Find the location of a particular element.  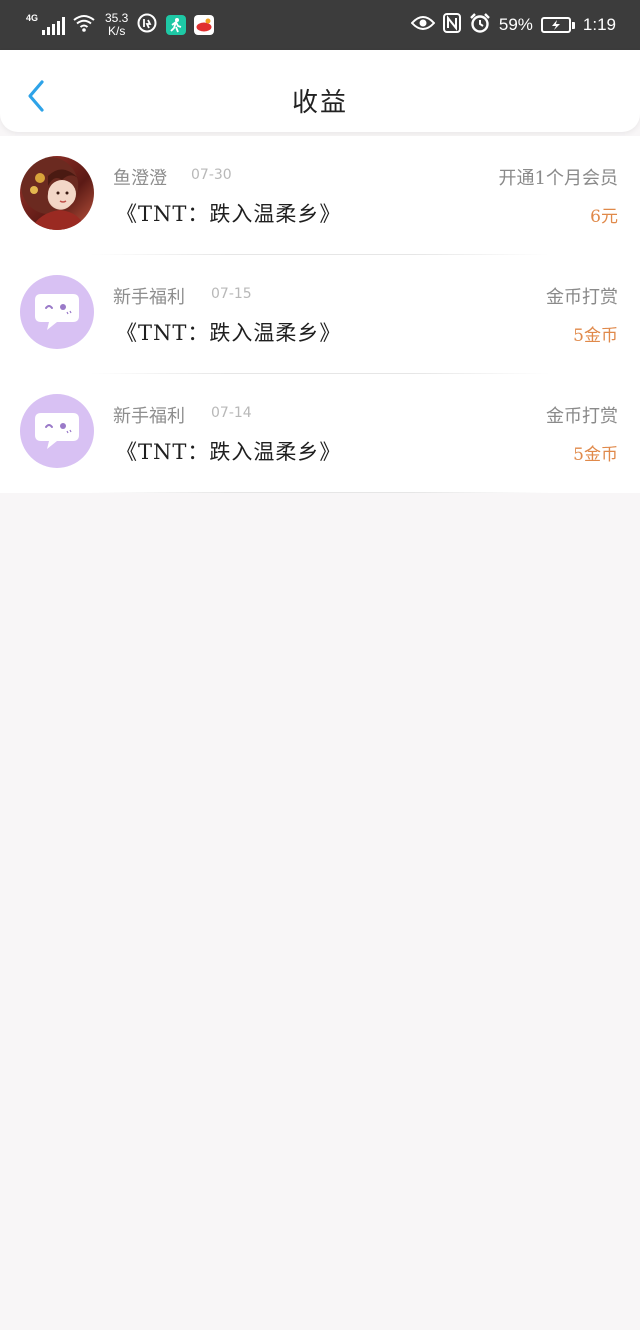

sina-app-icon is located at coordinates (204, 25).